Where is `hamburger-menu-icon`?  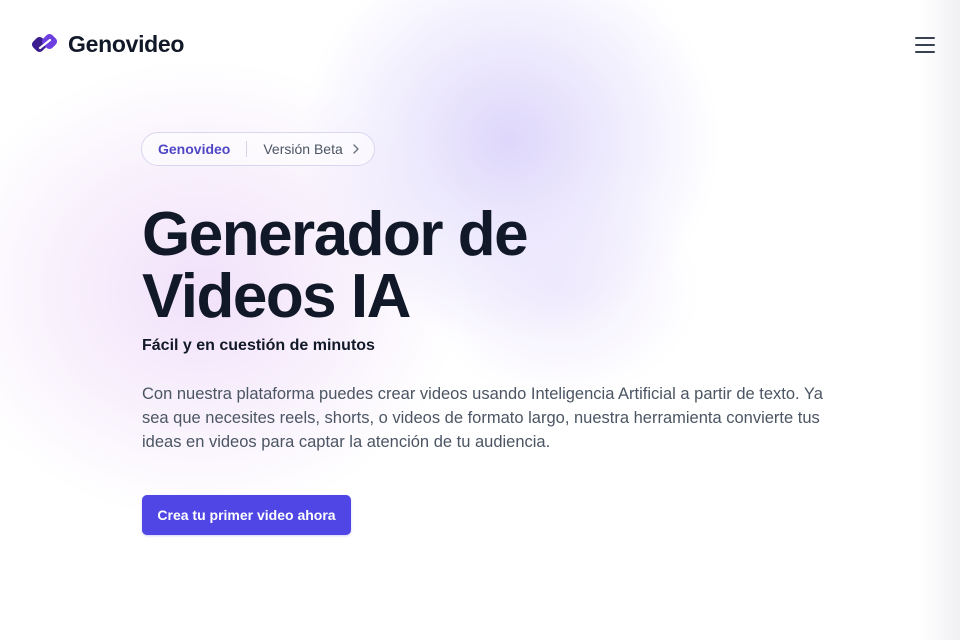
hamburger-menu-icon is located at coordinates (925, 45).